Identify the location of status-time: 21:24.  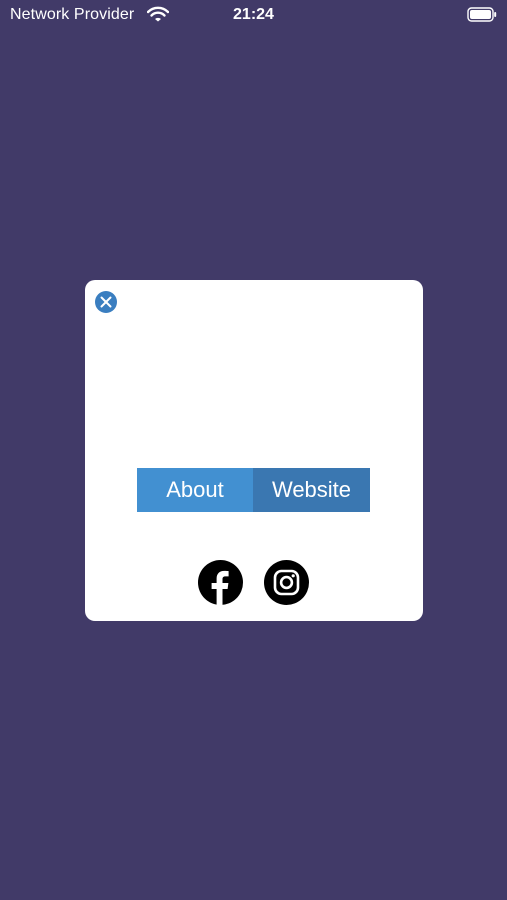
(253, 14).